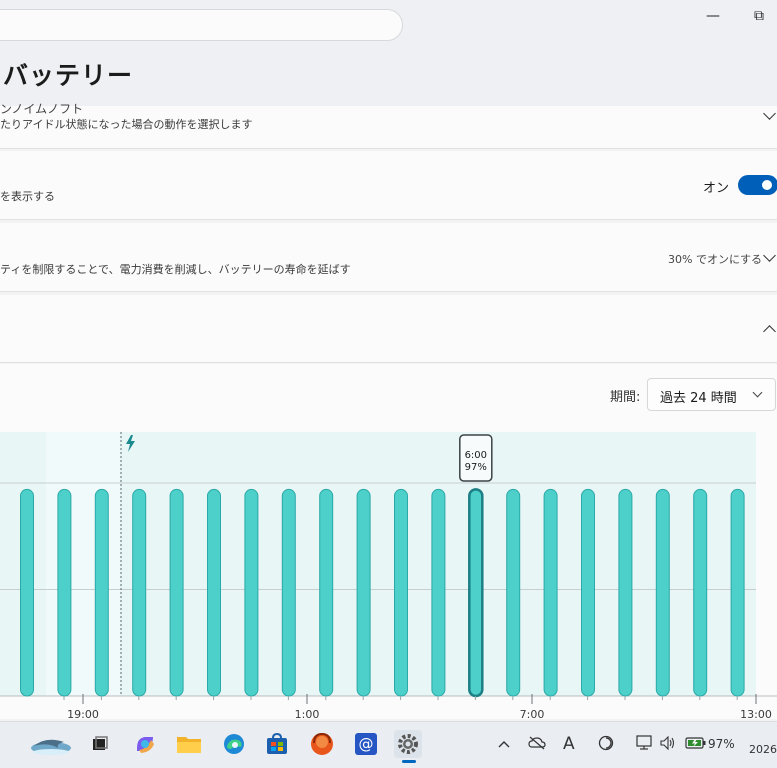 The image size is (777, 768). I want to click on date-text: 2026/, so click(763, 749).